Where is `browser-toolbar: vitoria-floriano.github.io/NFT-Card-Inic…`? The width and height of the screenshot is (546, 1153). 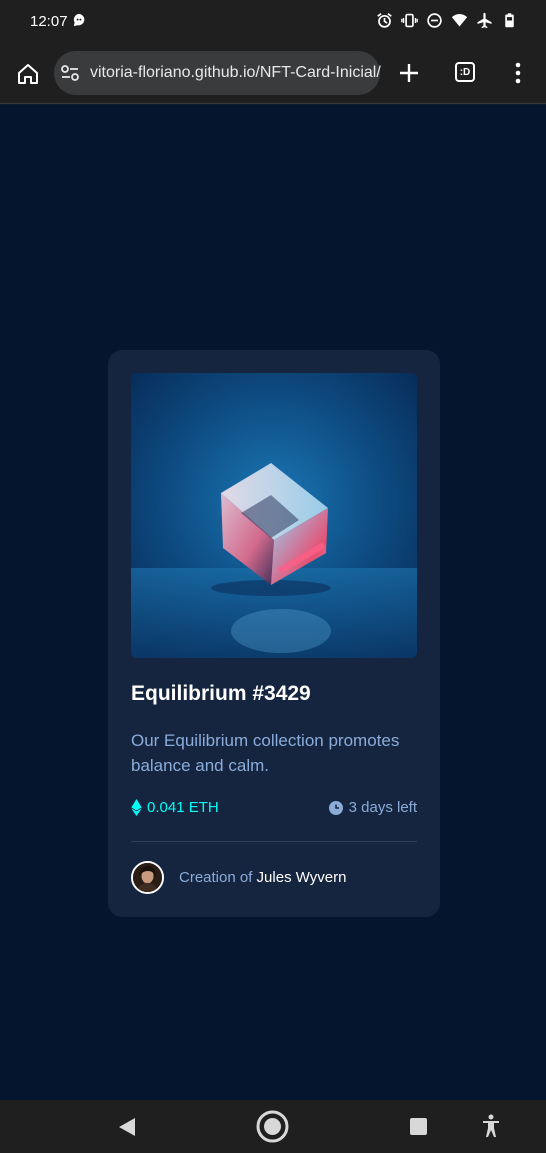
browser-toolbar: vitoria-floriano.github.io/NFT-Card-Inic… is located at coordinates (273, 74).